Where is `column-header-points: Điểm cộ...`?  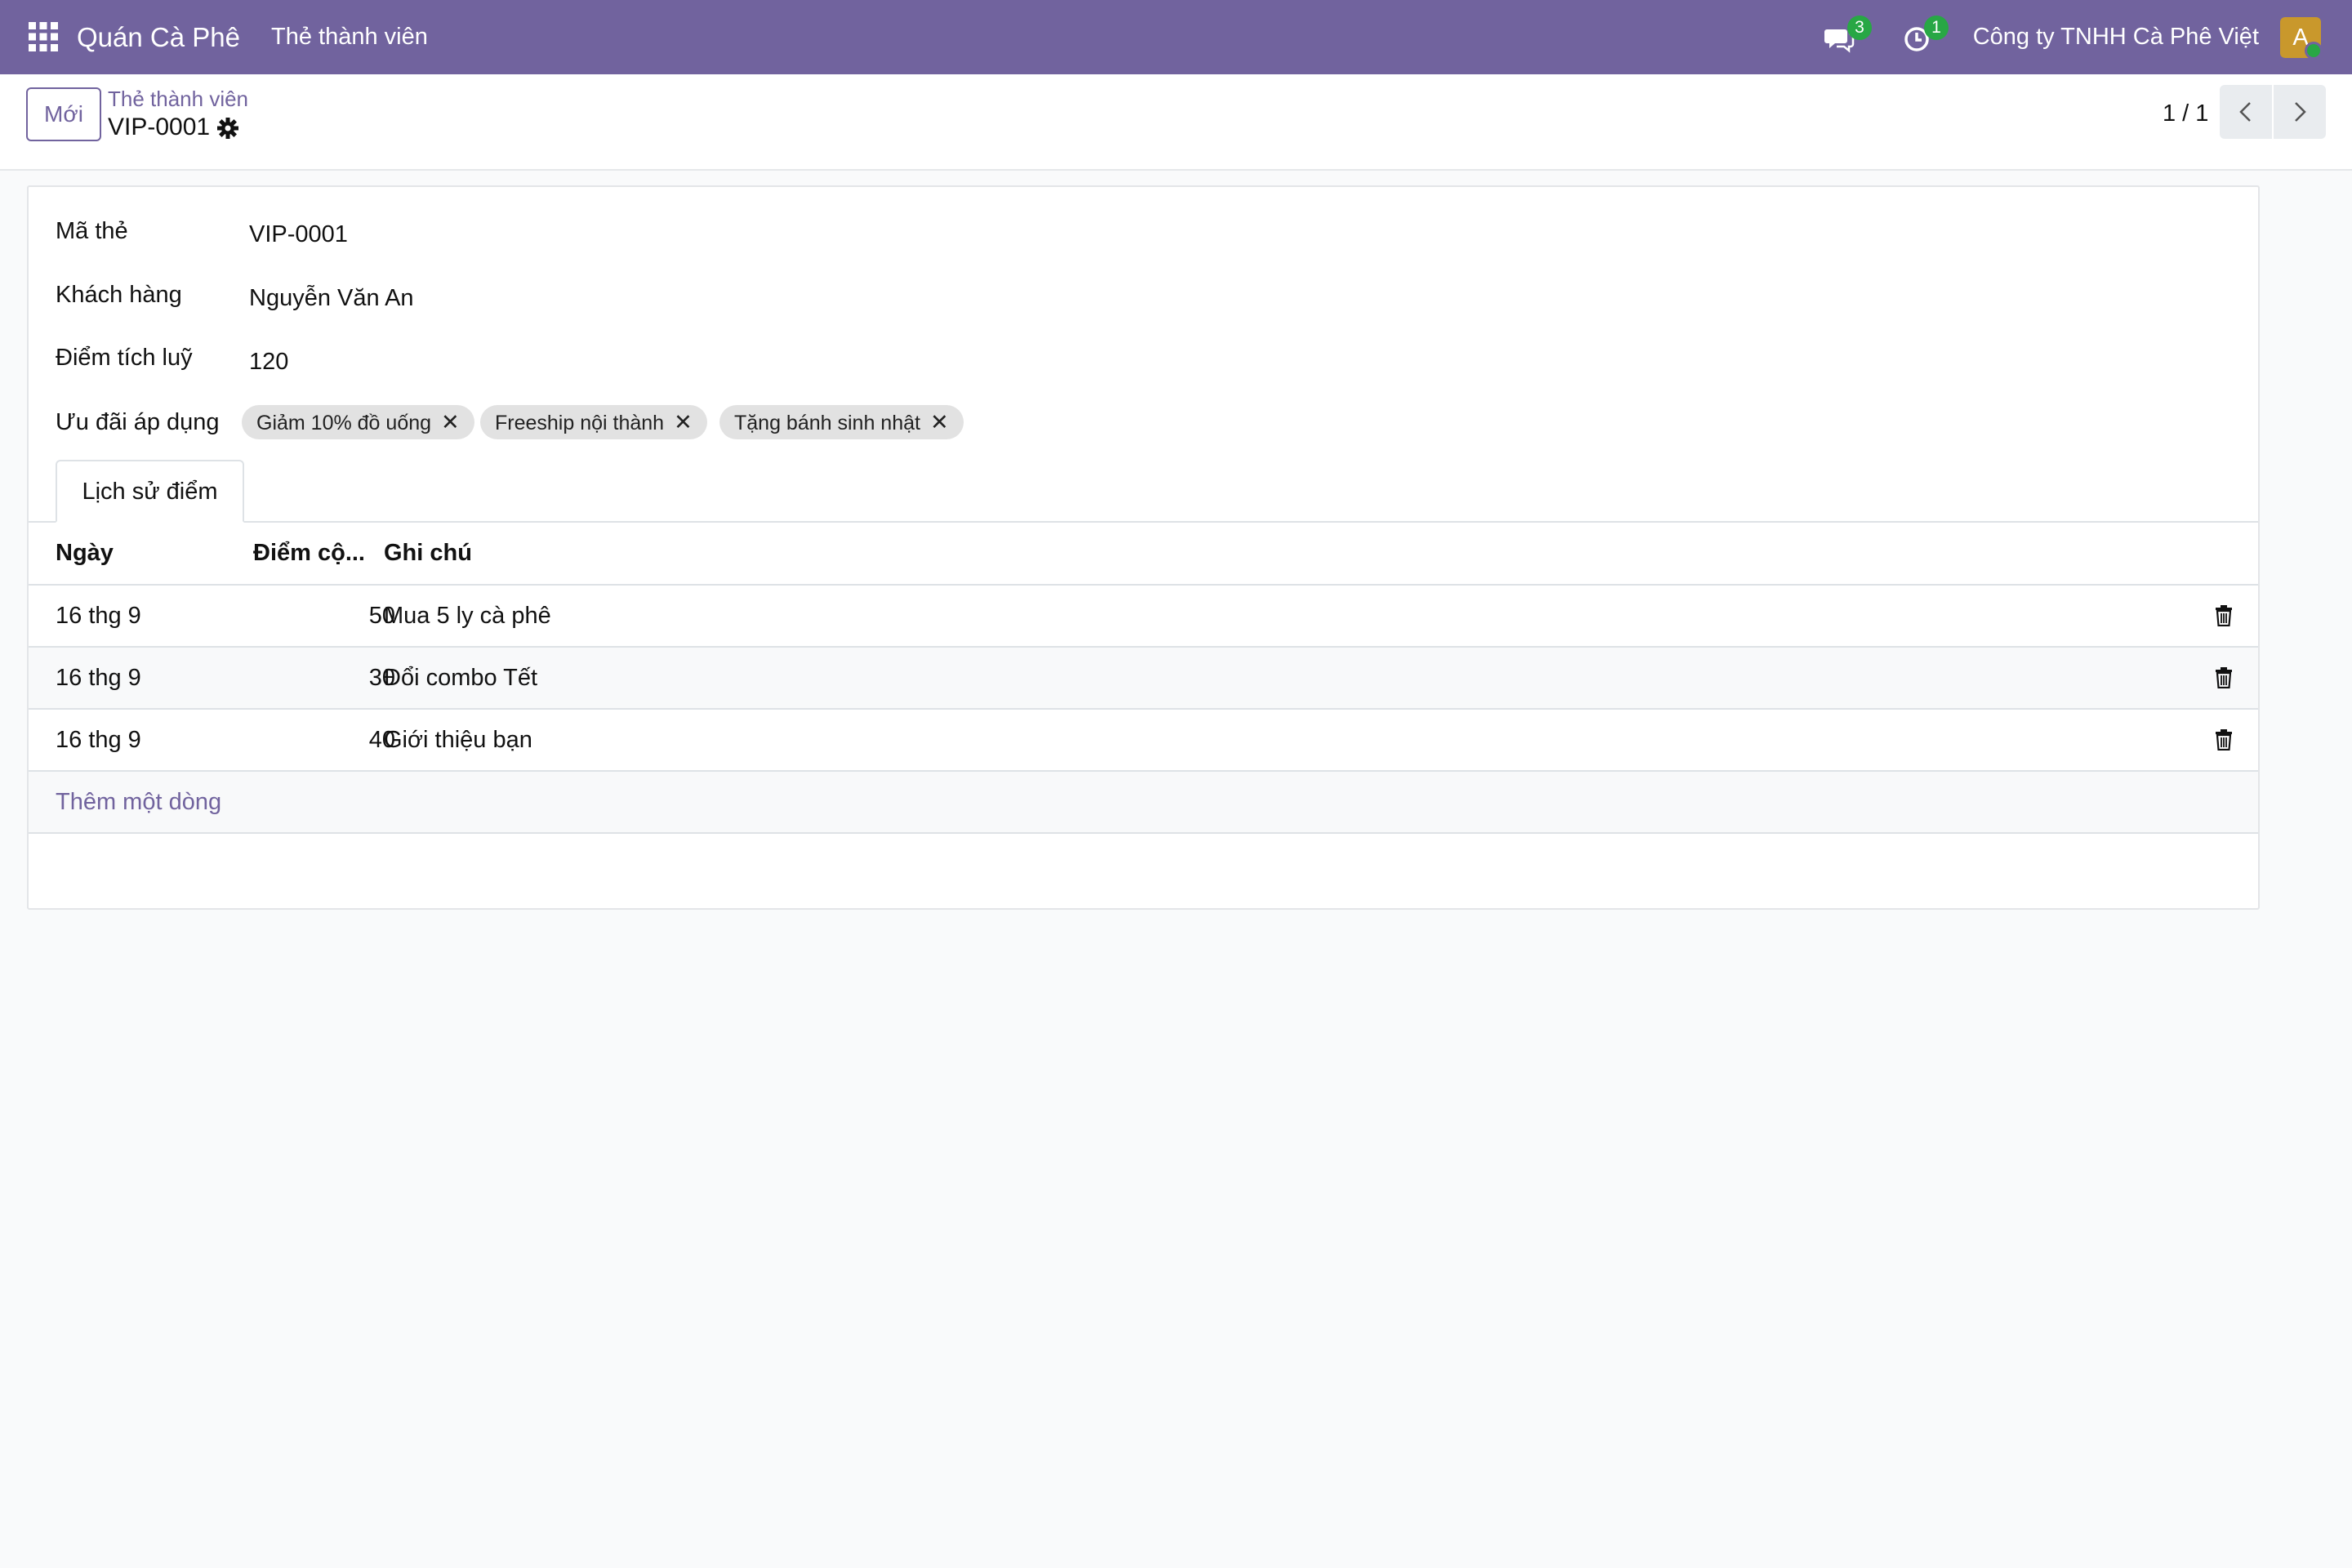
column-header-points: Điểm cộ... is located at coordinates (309, 553).